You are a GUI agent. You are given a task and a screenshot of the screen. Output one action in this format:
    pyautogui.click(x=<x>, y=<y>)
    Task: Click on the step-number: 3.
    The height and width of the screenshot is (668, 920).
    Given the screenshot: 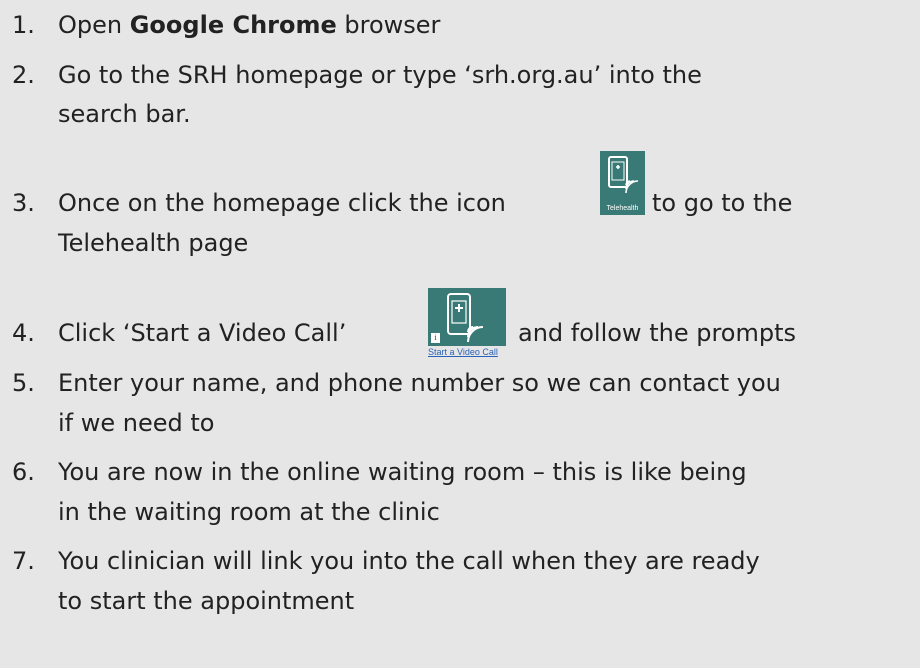 What is the action you would take?
    pyautogui.click(x=23, y=203)
    